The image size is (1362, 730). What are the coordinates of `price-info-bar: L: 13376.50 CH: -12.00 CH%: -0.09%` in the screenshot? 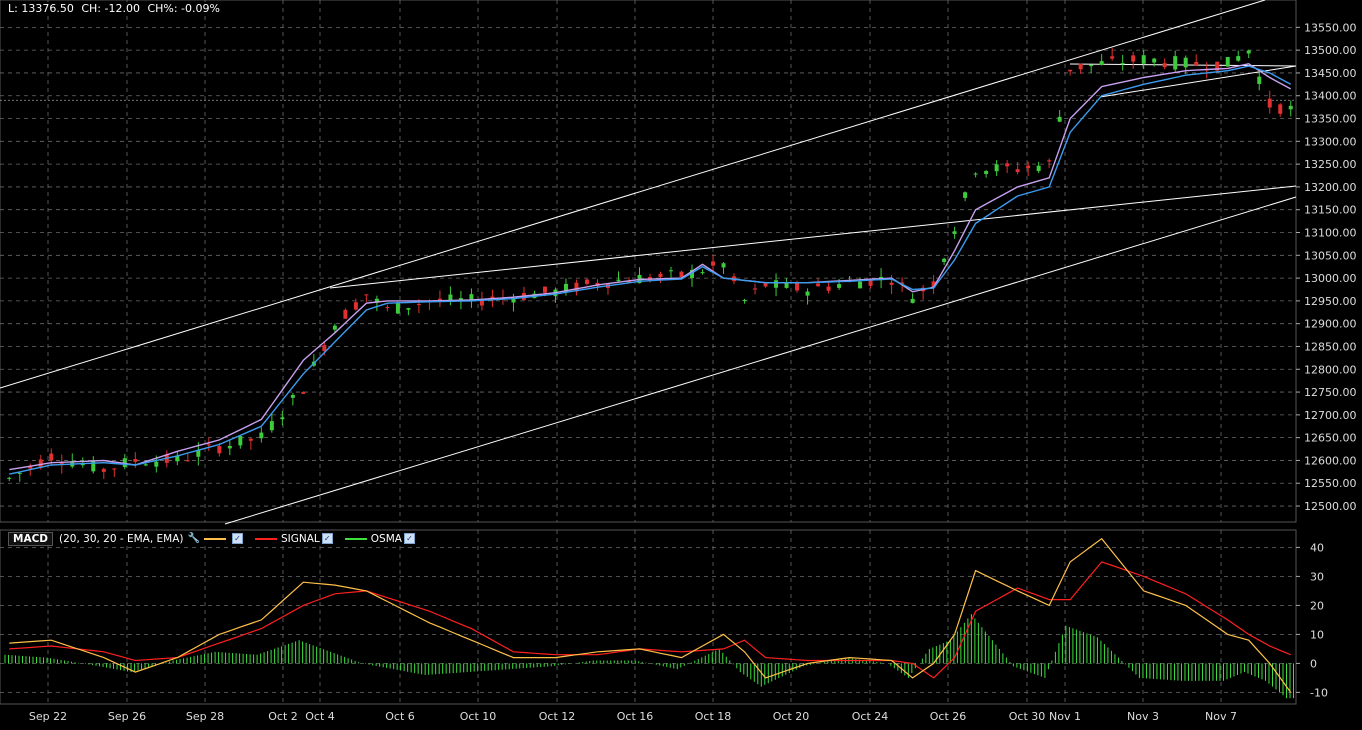 It's located at (116, 8).